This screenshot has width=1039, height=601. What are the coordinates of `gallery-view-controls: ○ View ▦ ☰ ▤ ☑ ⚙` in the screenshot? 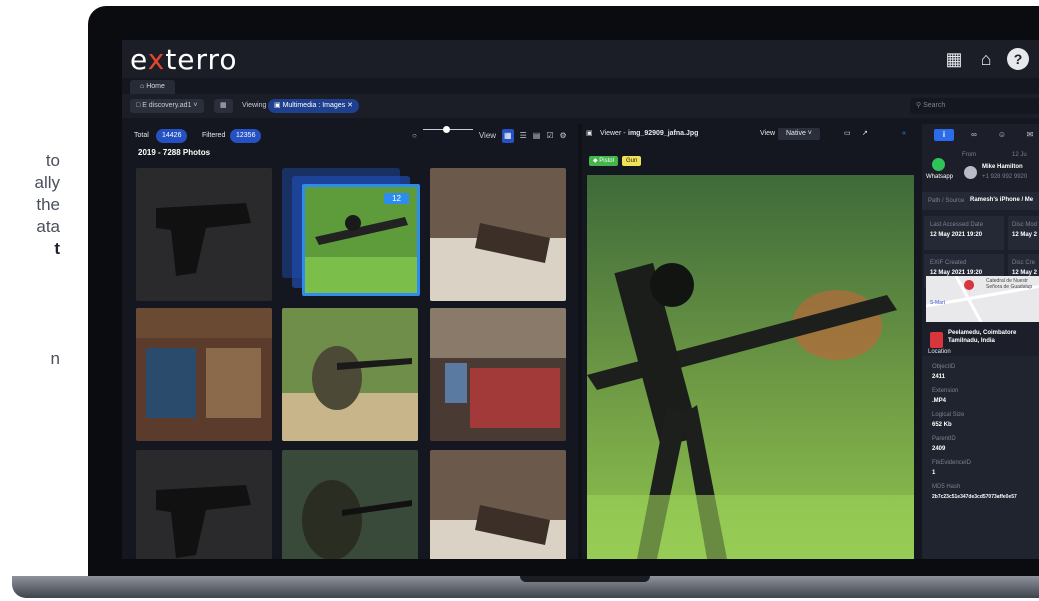 It's located at (489, 134).